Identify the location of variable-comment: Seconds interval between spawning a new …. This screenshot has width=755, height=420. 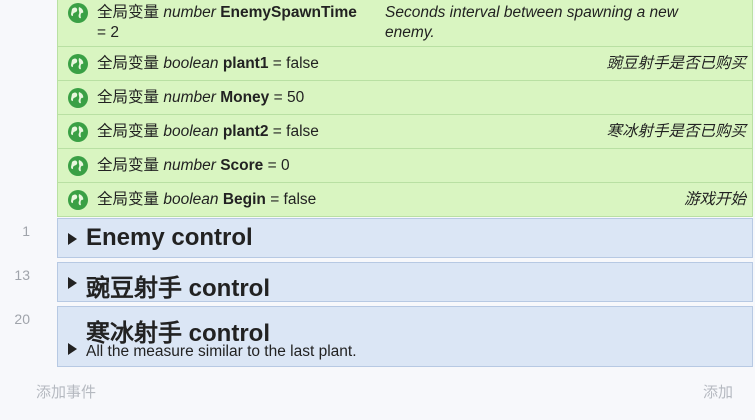
(531, 22).